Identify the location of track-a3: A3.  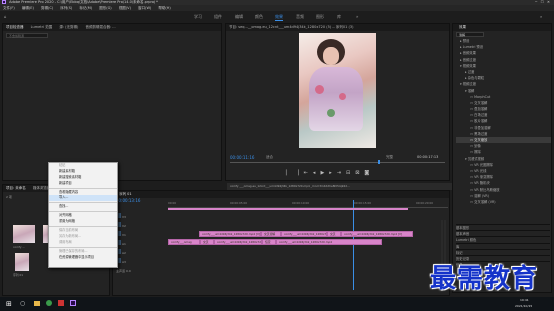
(141, 262).